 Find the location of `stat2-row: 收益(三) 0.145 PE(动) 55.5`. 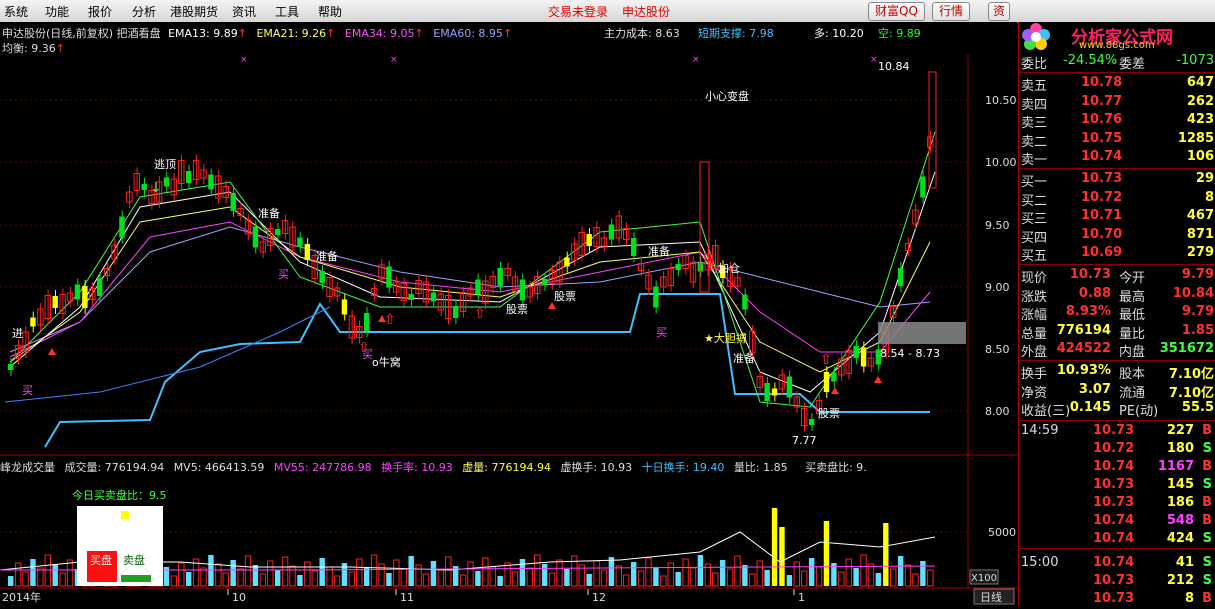

stat2-row: 收益(三) 0.145 PE(动) 55.5 is located at coordinates (1117, 410).